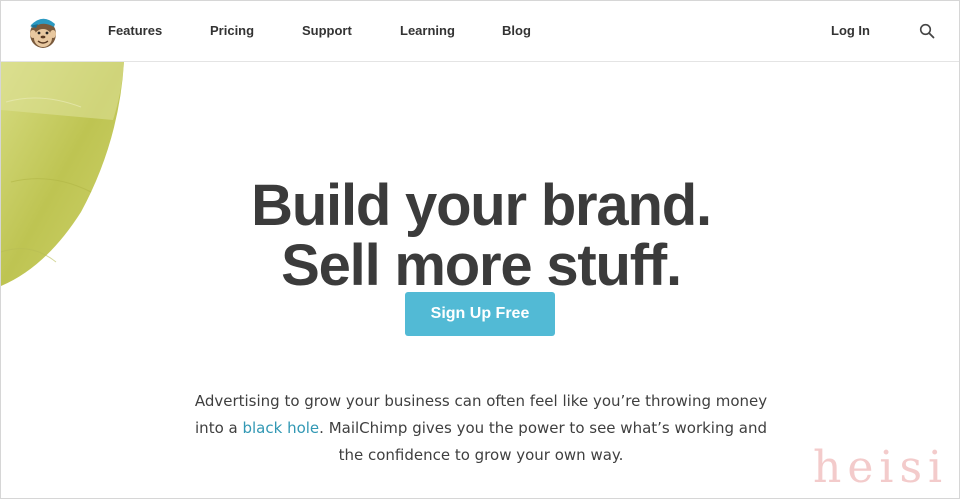  What do you see at coordinates (135, 31) in the screenshot?
I see `nav-features: Features` at bounding box center [135, 31].